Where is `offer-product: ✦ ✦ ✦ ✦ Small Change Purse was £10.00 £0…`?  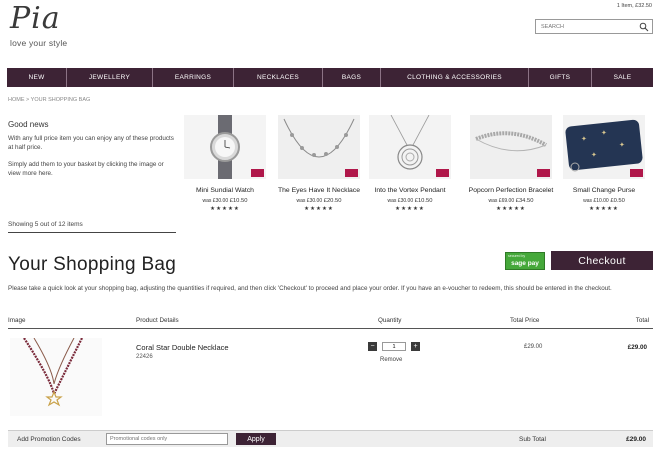
offer-product: ✦ ✦ ✦ ✦ Small Change Purse was £10.00 £0… is located at coordinates (604, 163).